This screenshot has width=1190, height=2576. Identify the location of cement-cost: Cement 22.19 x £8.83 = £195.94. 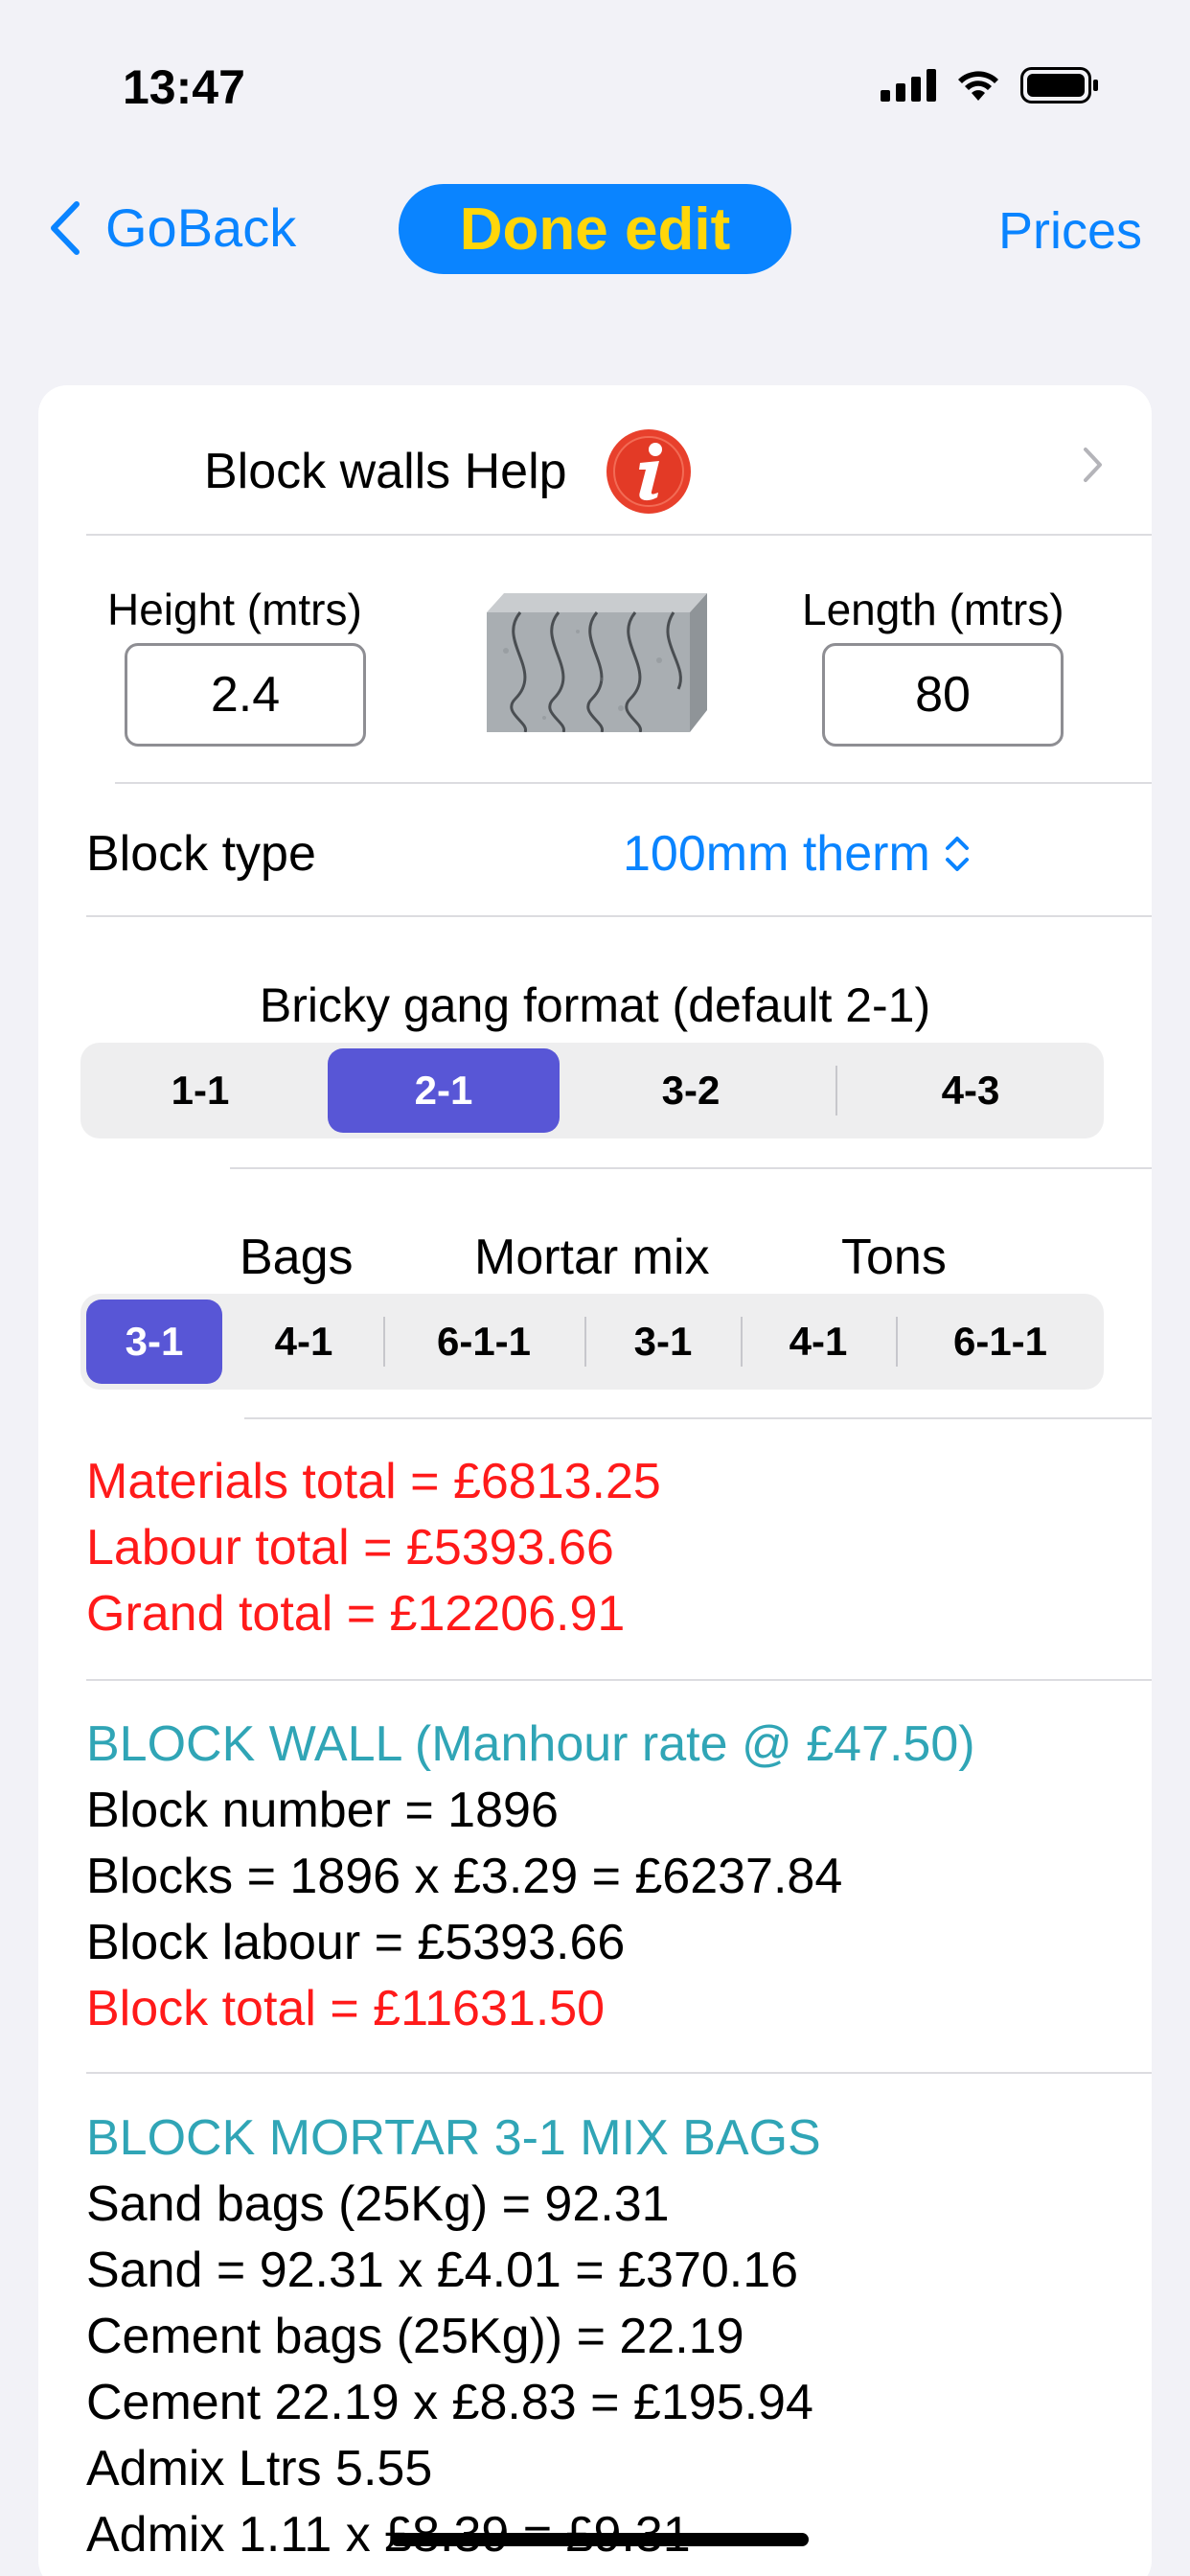
(450, 2402).